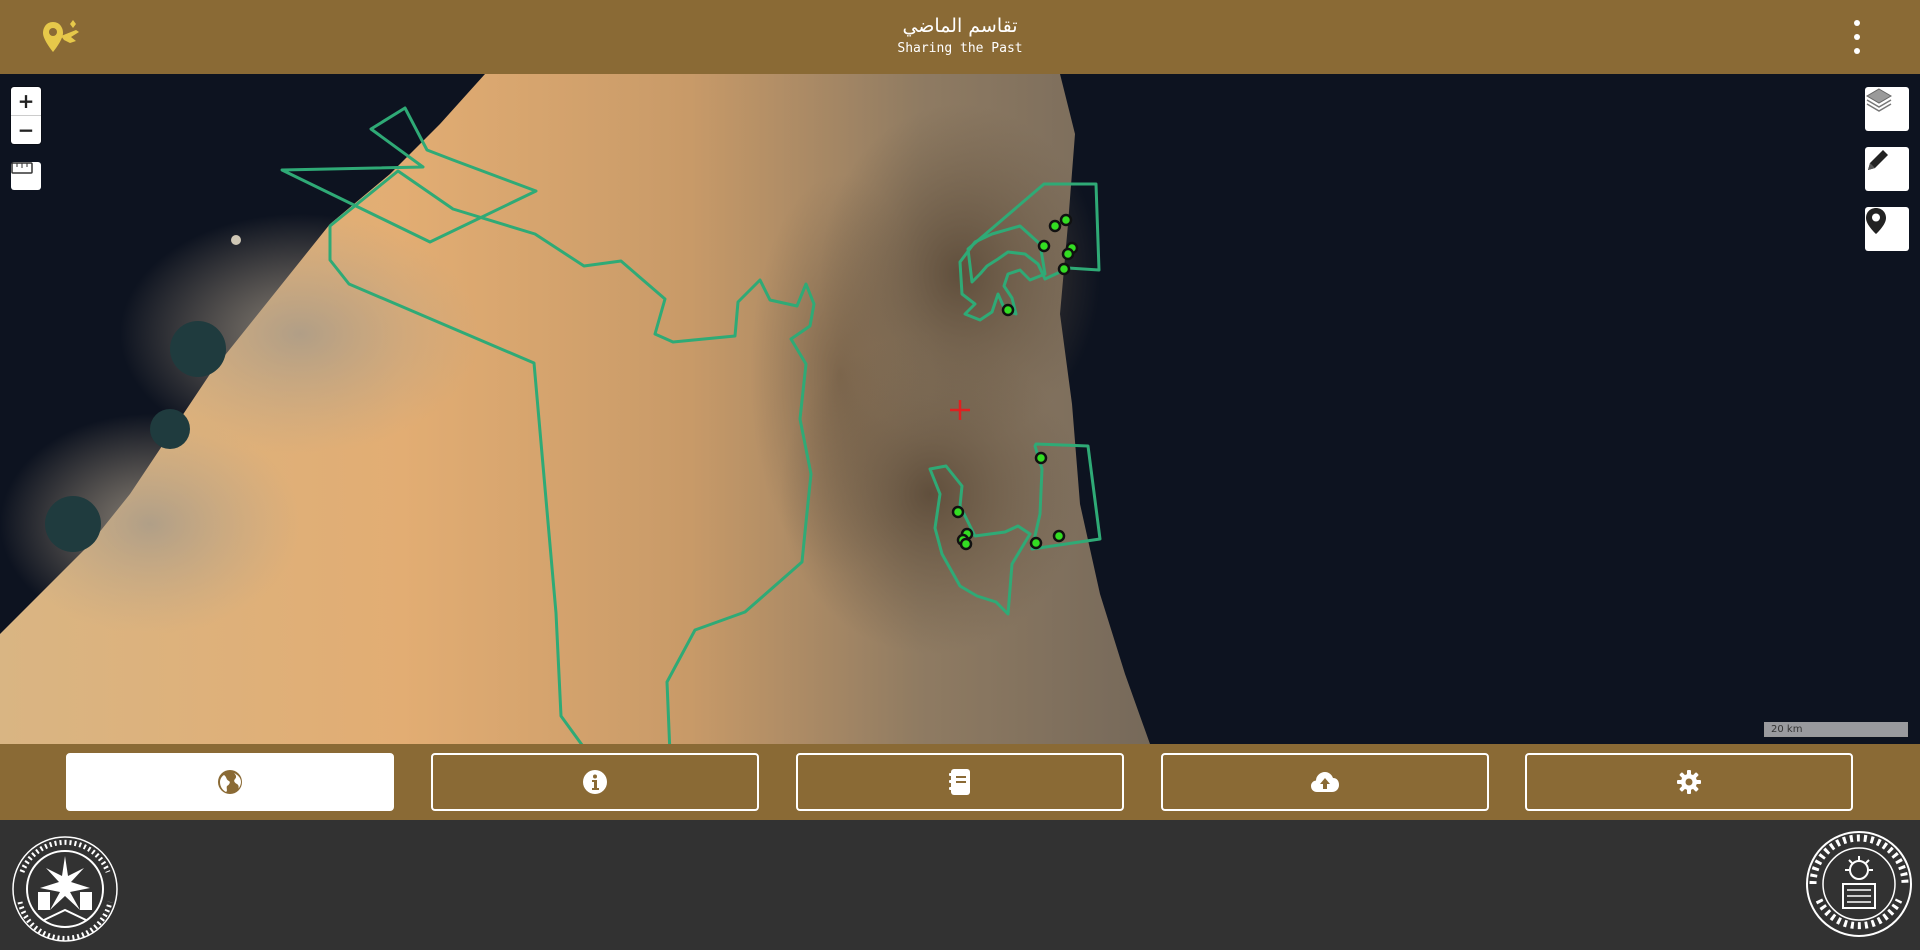 This screenshot has width=1920, height=950. I want to click on zoom-control: + −, so click(26, 115).